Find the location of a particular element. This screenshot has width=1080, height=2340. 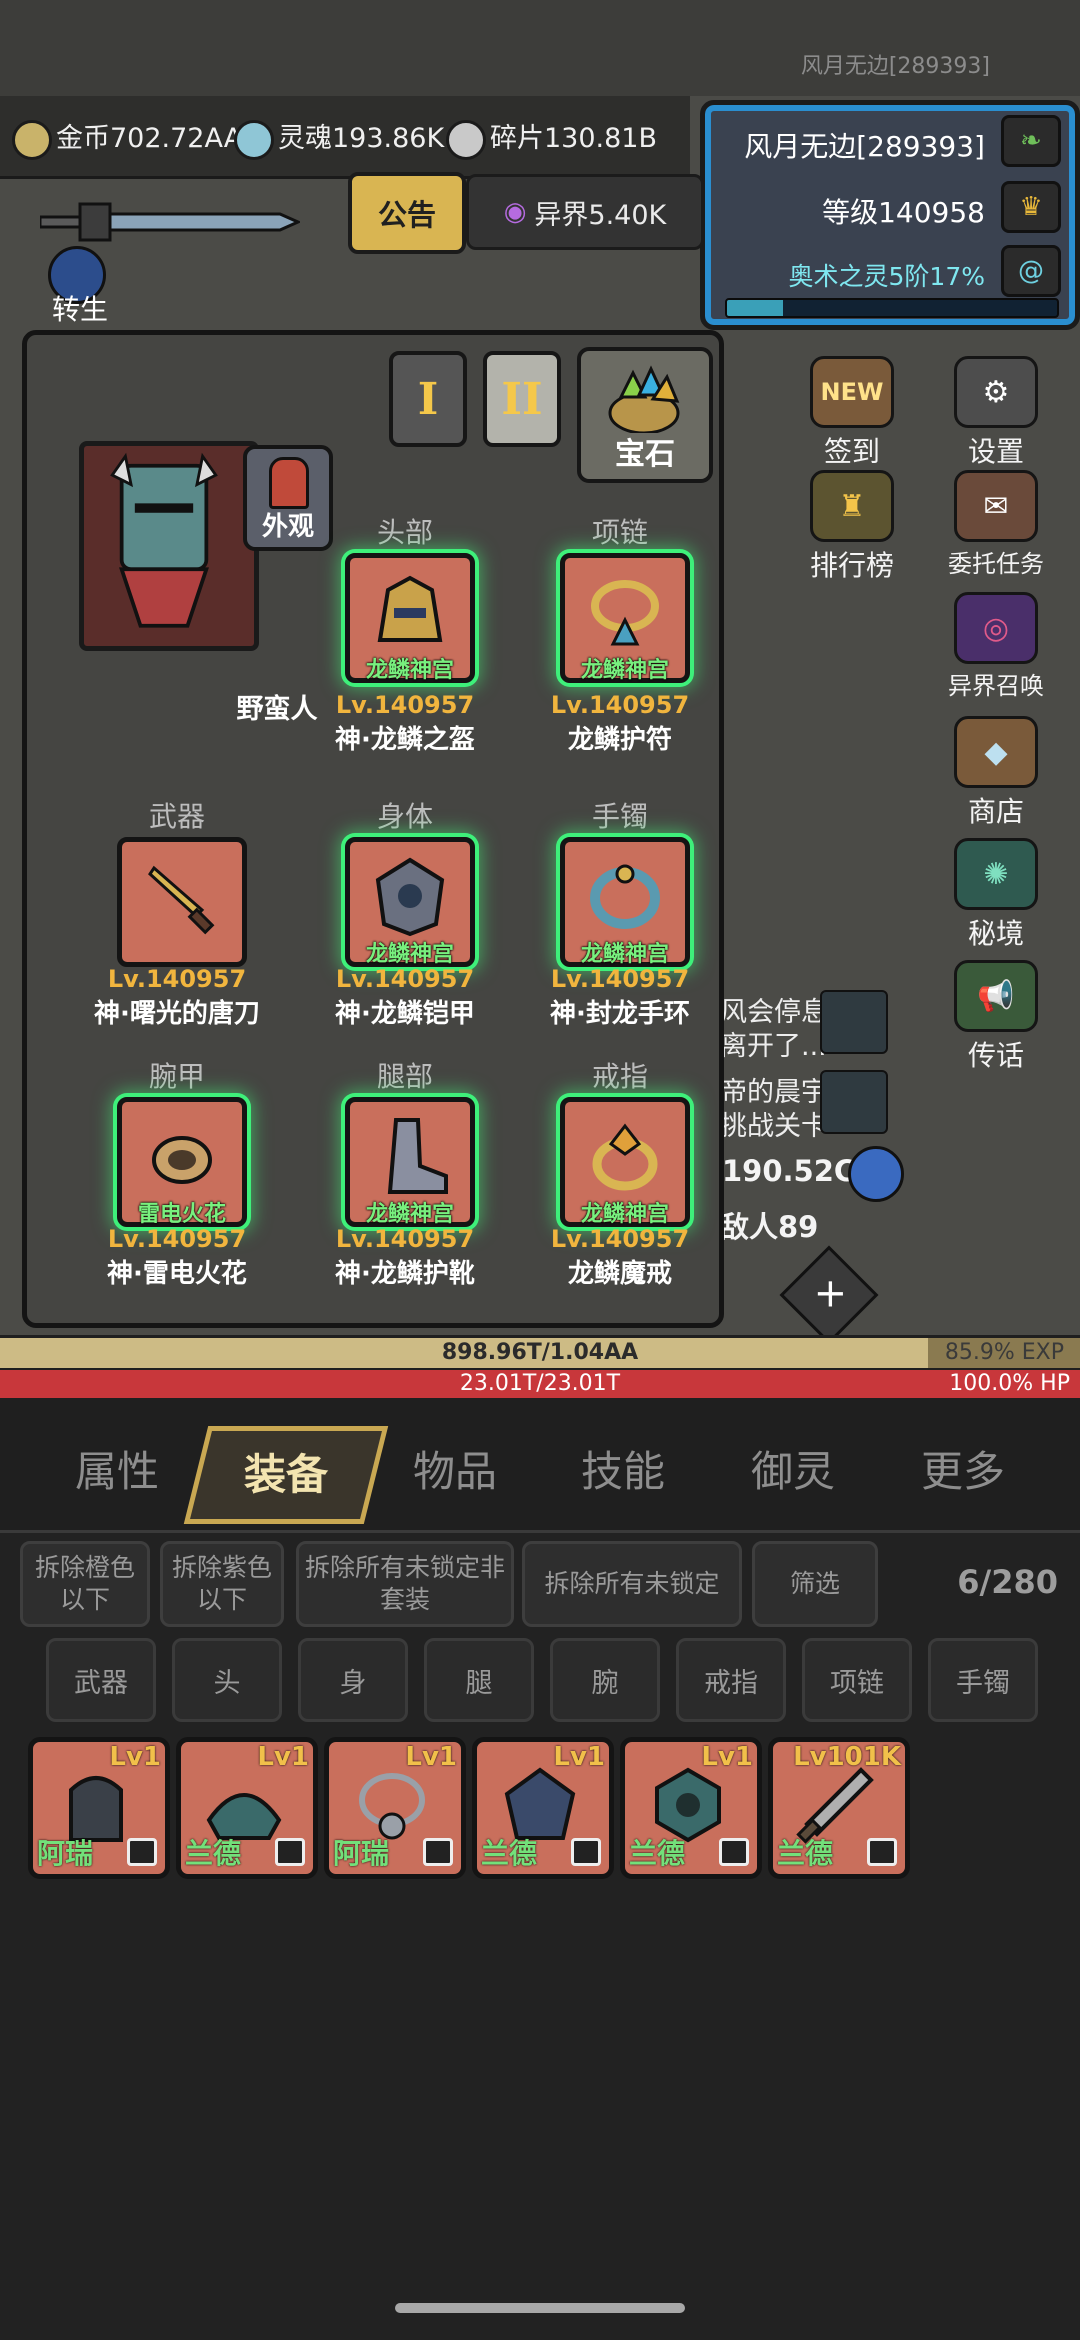

otherworld-button: ◉ 异界5.40K is located at coordinates (585, 212).